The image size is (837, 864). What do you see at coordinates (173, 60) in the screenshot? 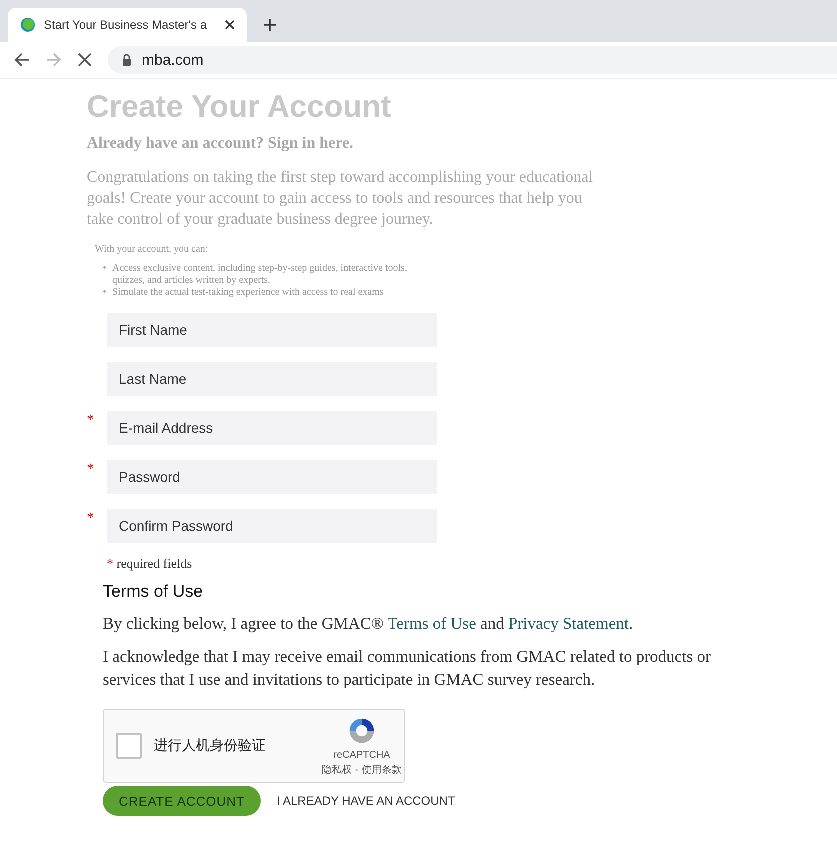
I see `url-text: mba.com` at bounding box center [173, 60].